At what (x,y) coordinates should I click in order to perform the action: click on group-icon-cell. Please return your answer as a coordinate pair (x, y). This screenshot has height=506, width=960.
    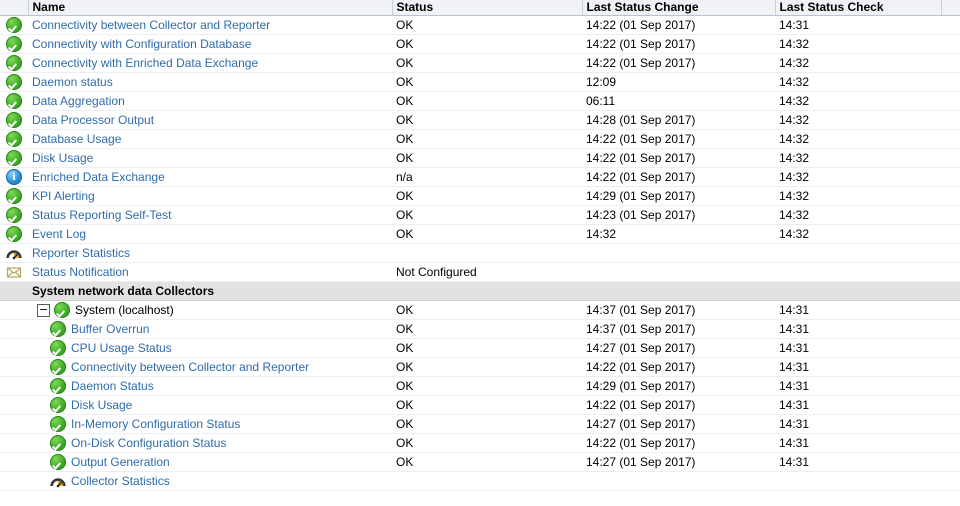
    Looking at the image, I should click on (14, 291).